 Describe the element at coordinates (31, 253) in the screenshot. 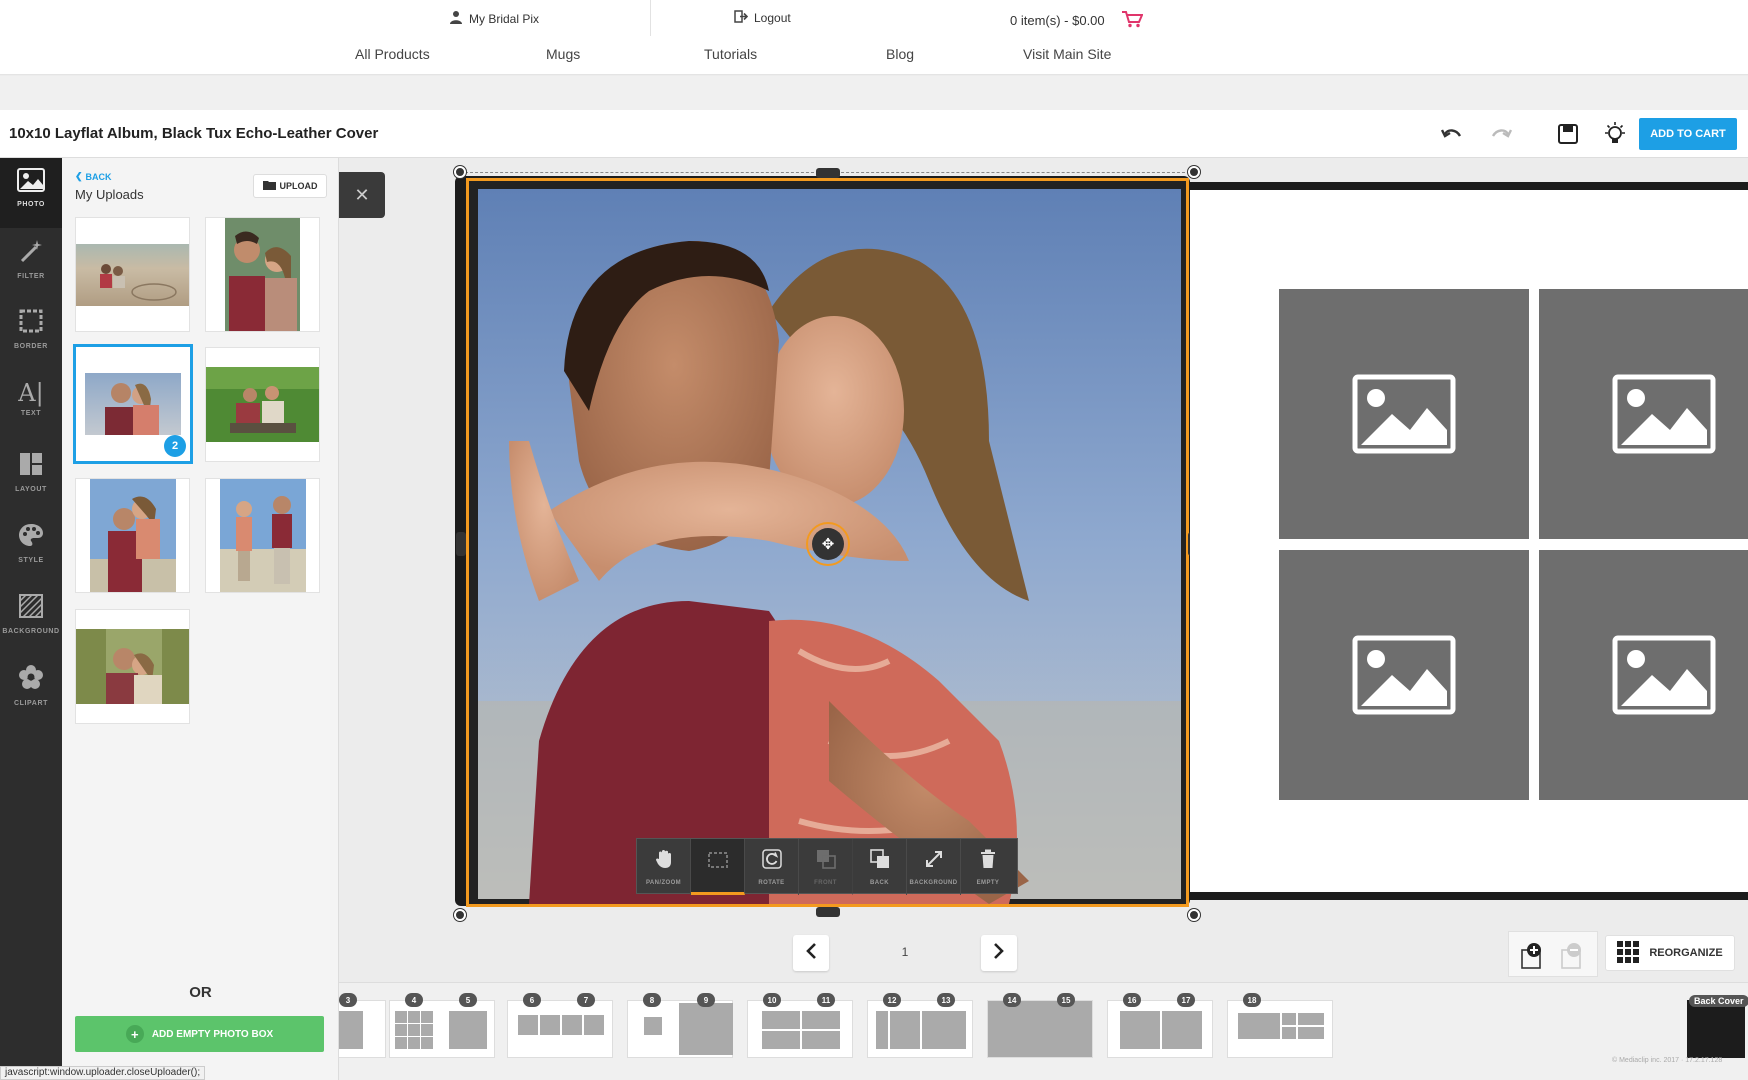

I see `magic-wand-icon` at that location.